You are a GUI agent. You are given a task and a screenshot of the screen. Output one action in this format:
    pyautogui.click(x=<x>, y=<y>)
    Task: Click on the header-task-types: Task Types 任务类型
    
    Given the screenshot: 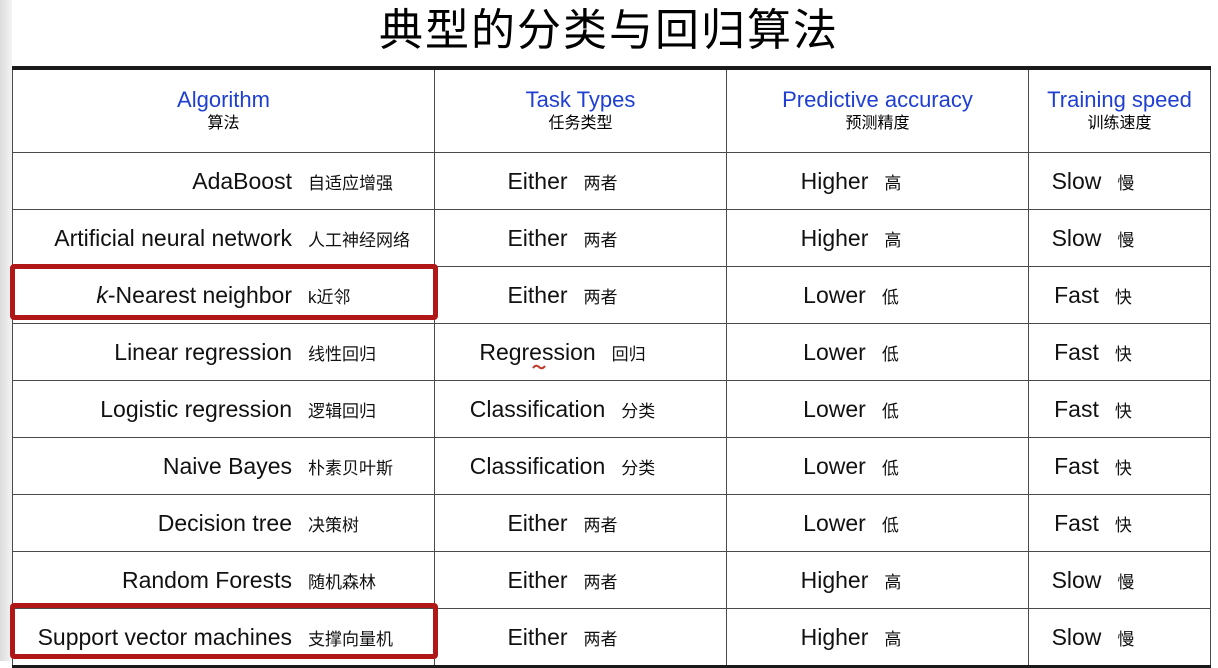 What is the action you would take?
    pyautogui.click(x=580, y=110)
    